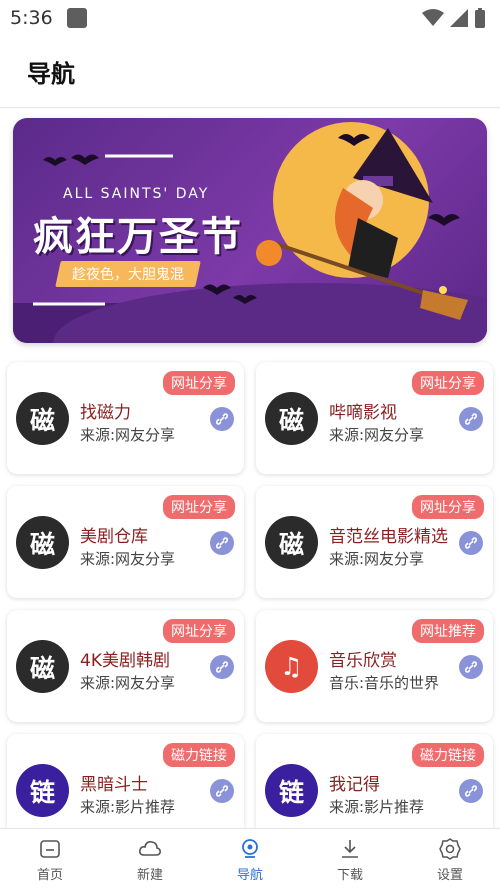 This screenshot has height=888, width=500. I want to click on status-bar: 5:36, so click(250, 18).